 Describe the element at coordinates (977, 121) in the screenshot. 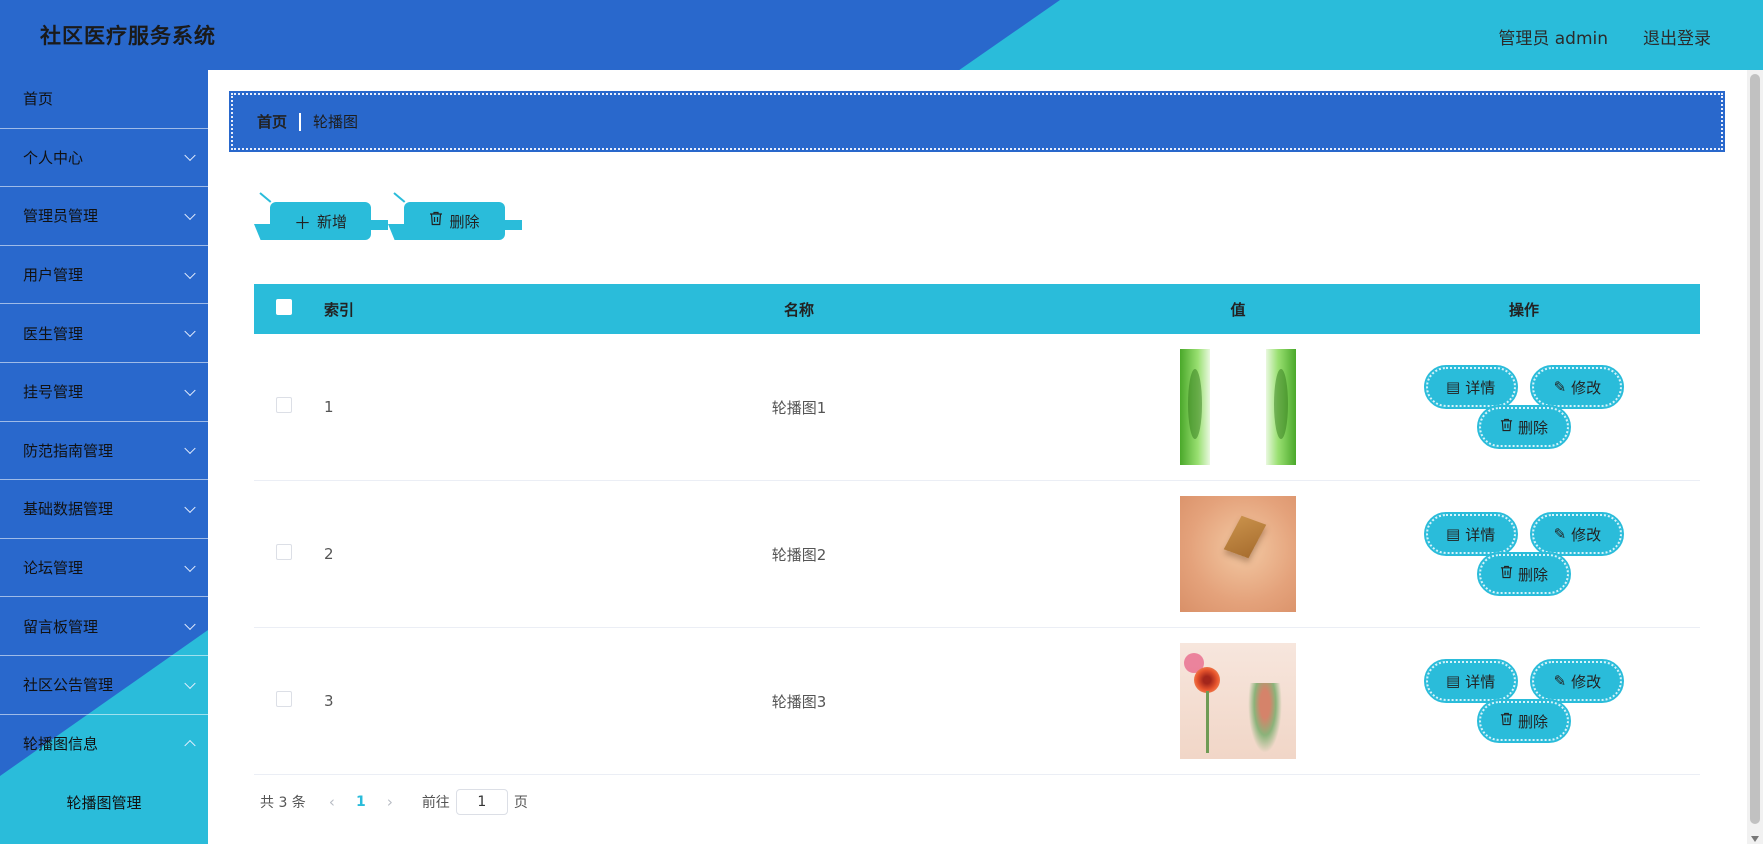

I see `breadcrumb: 首页 轮播图` at that location.